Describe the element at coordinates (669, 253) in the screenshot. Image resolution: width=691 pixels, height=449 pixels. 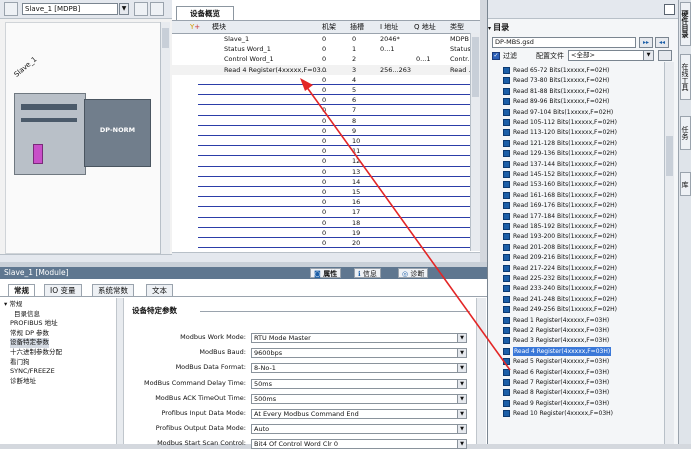
I see `catalog-vscrollbar` at that location.